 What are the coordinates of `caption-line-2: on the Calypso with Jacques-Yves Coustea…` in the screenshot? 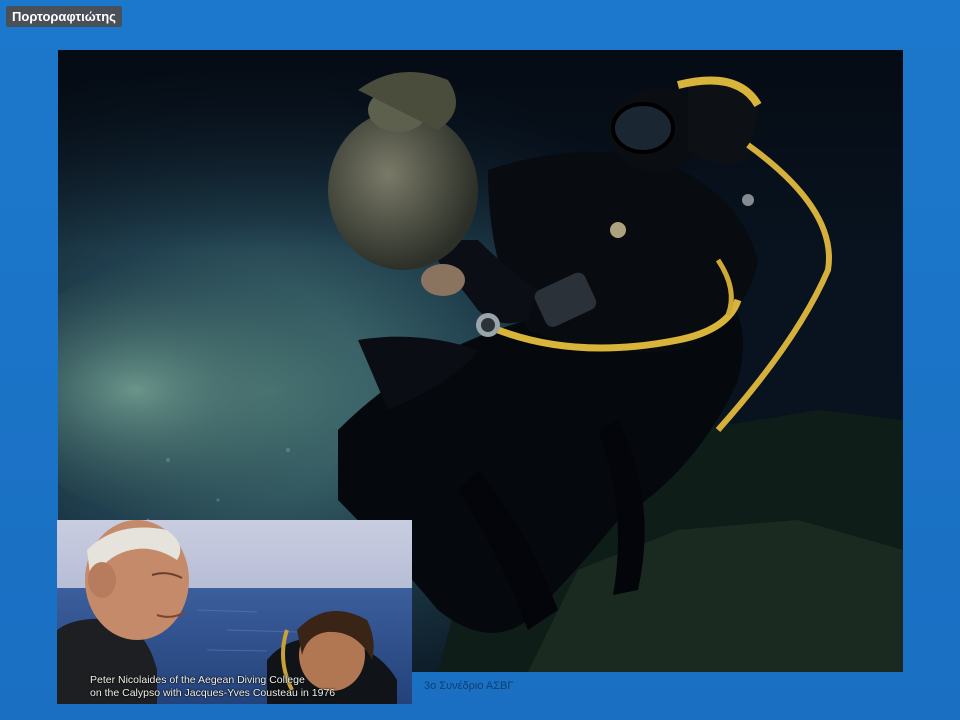 It's located at (213, 693).